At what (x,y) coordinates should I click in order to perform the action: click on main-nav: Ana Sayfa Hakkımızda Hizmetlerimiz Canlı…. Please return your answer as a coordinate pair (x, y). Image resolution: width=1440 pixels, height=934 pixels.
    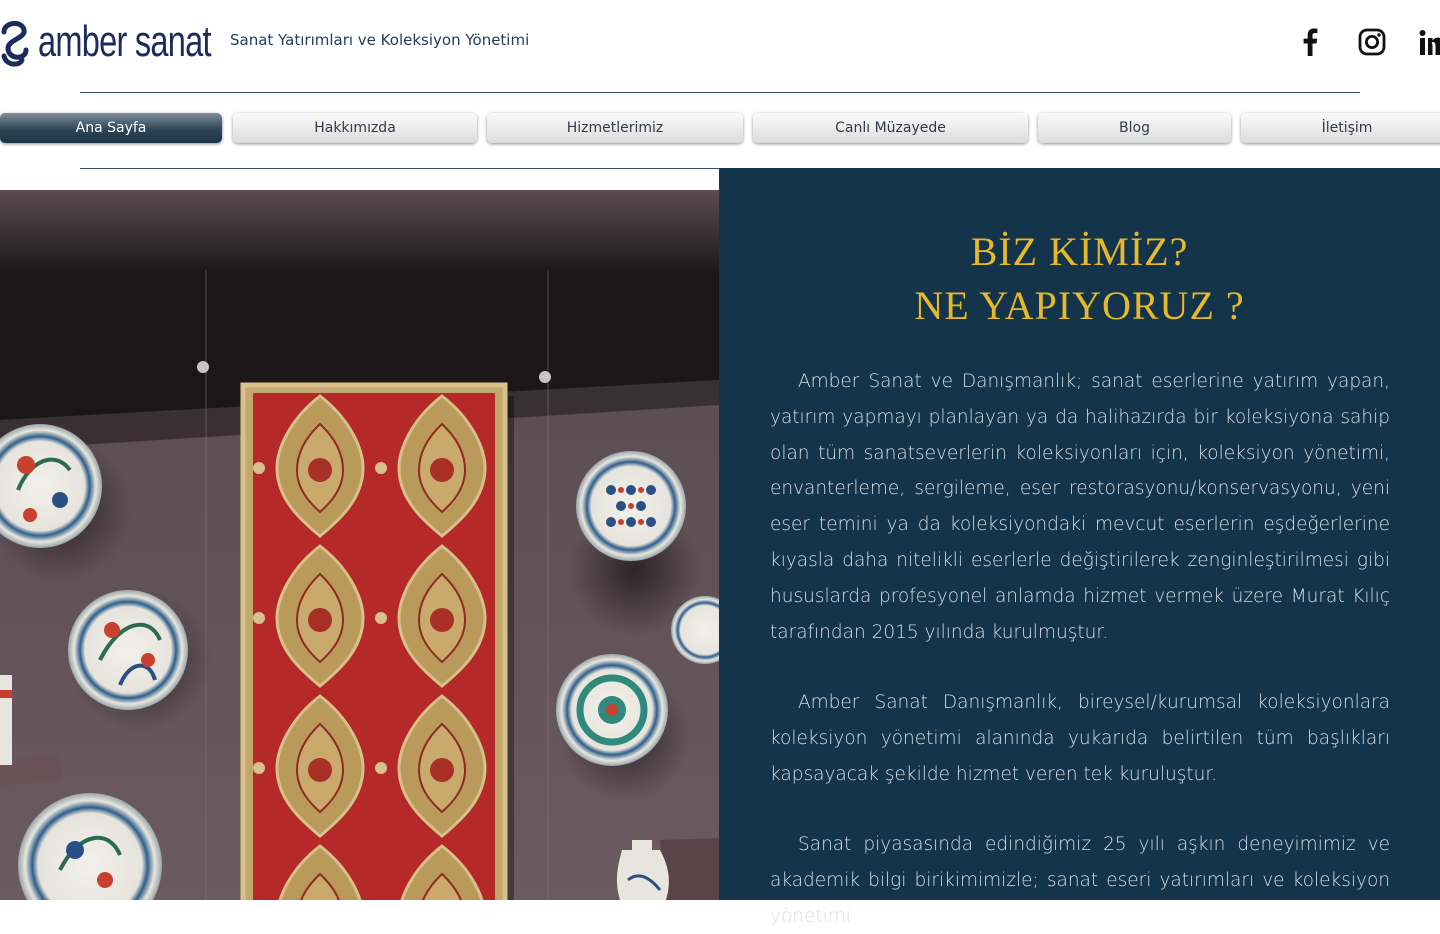
    Looking at the image, I should click on (720, 129).